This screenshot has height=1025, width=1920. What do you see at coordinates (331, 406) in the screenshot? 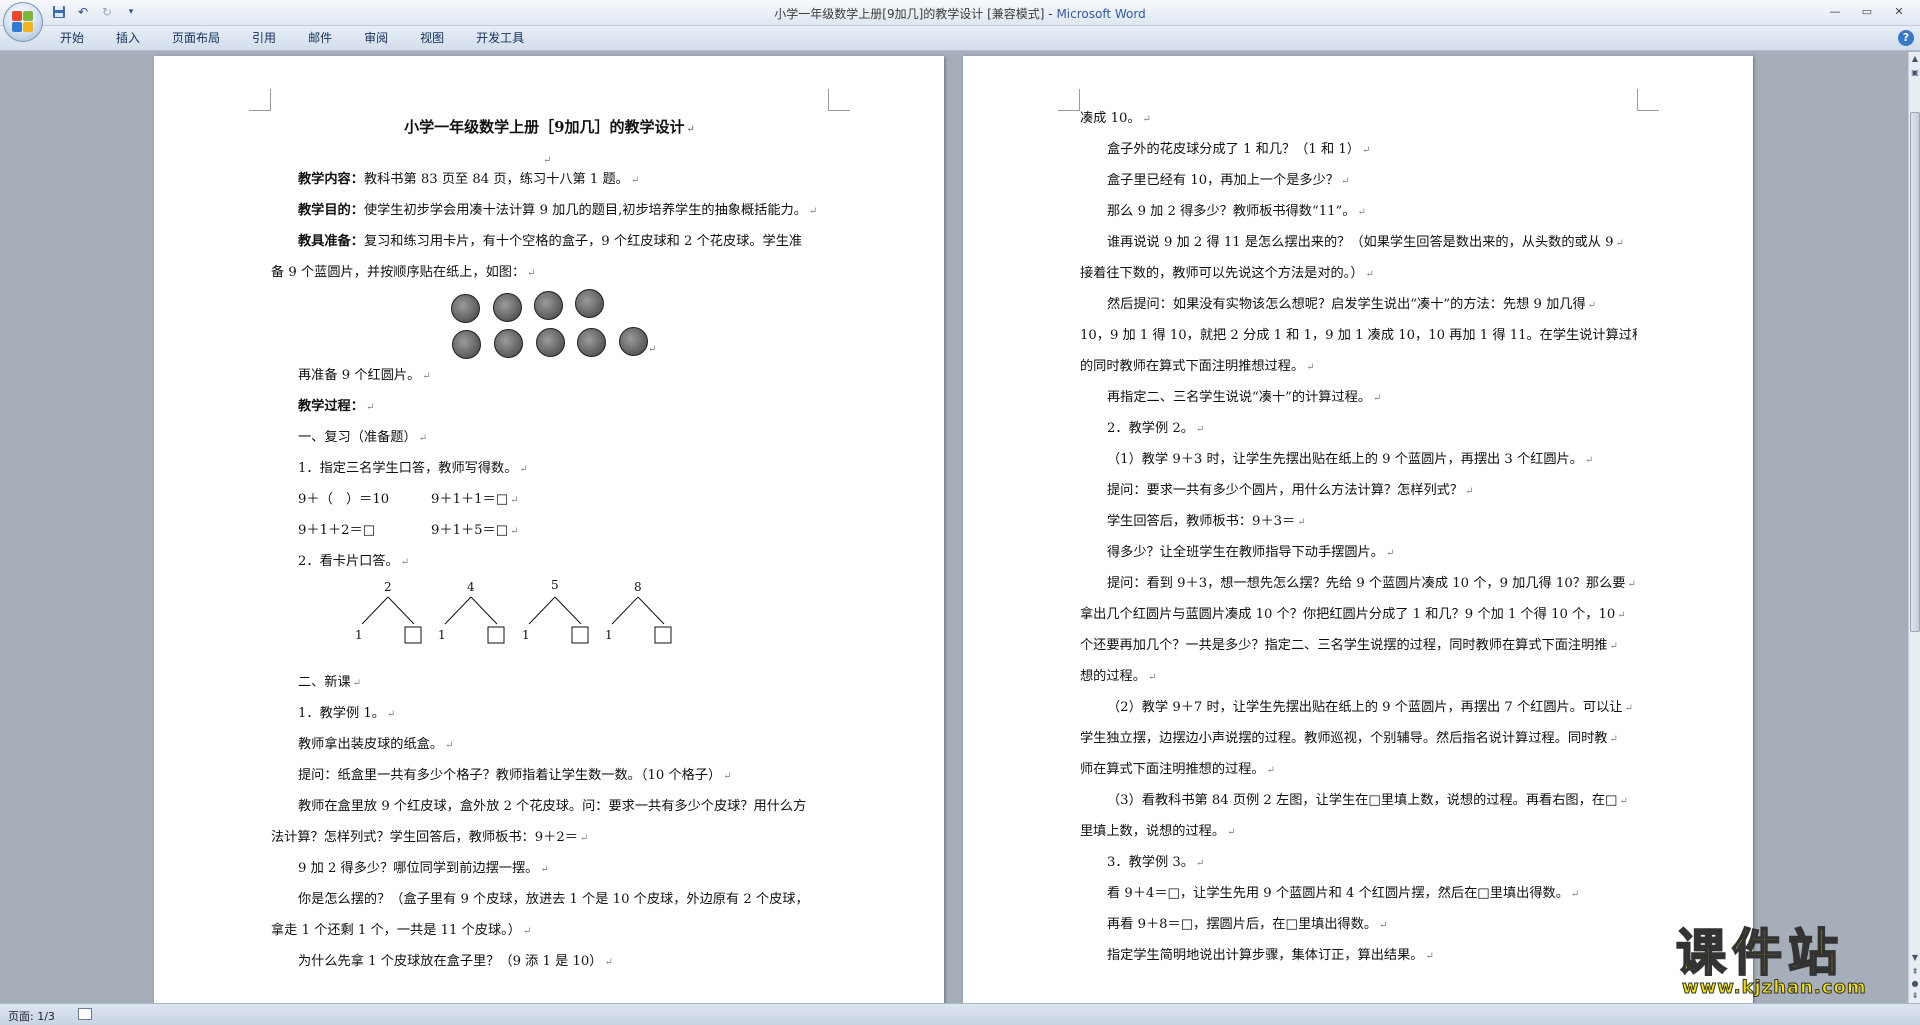
I see `section-label: 教学过程：` at bounding box center [331, 406].